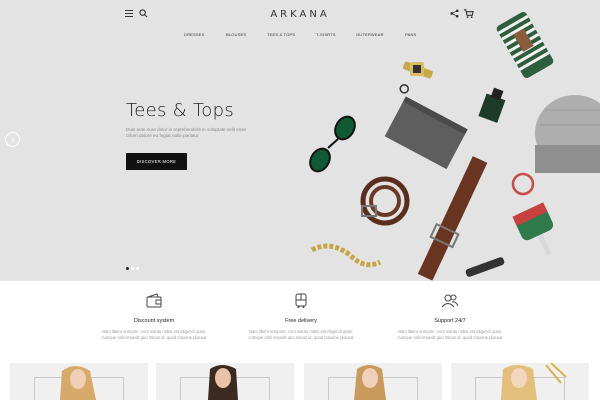 This screenshot has width=600, height=400. What do you see at coordinates (533, 229) in the screenshot?
I see `lollipop-case-image` at bounding box center [533, 229].